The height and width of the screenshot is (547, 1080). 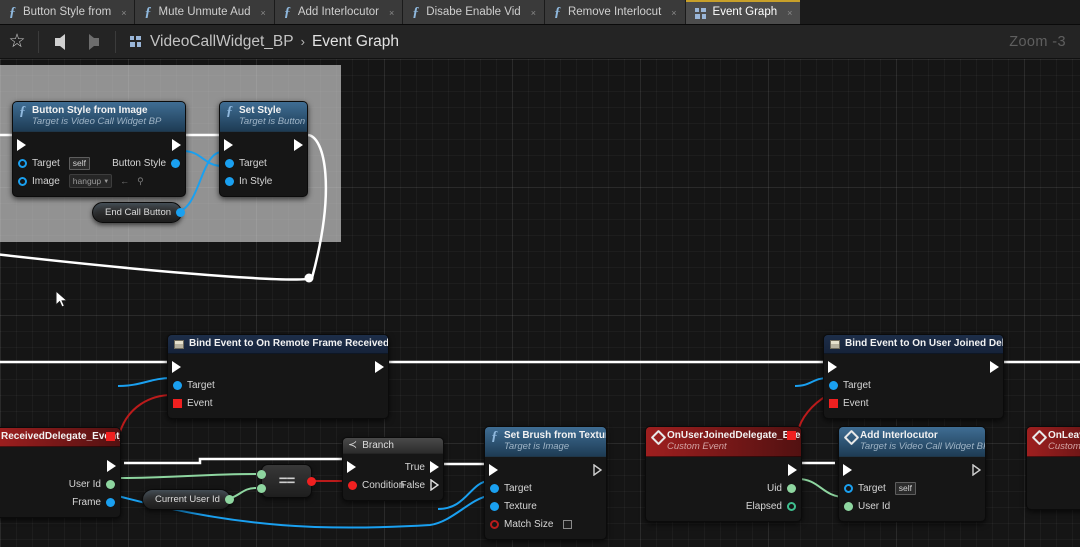 What do you see at coordinates (311, 481) in the screenshot?
I see `equals-output-pin` at bounding box center [311, 481].